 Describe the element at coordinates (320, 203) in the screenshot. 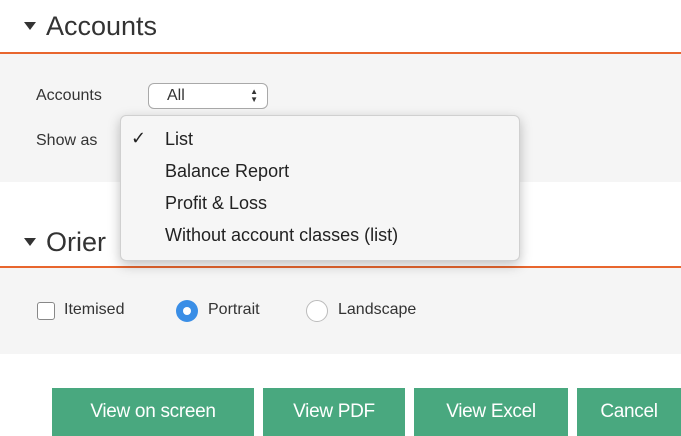

I see `dropdown-option-profit-loss: Profit & Loss` at that location.